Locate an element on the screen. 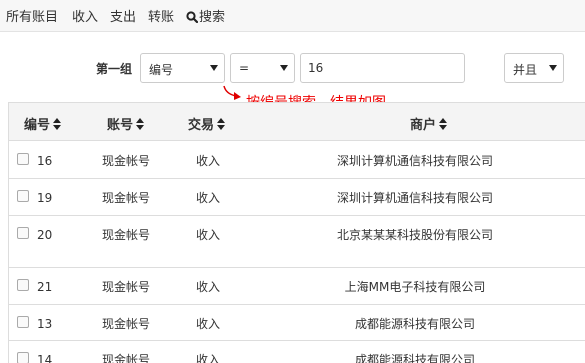 The width and height of the screenshot is (585, 363). table-row: 16 现金帐号 收入 深圳计算机通信科技有限公司 is located at coordinates (297, 160).